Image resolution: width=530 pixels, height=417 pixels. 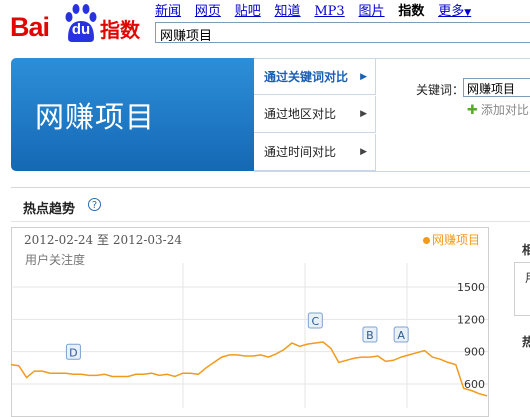 I want to click on add-compare-link: ✚ 添加对比, so click(x=498, y=109).